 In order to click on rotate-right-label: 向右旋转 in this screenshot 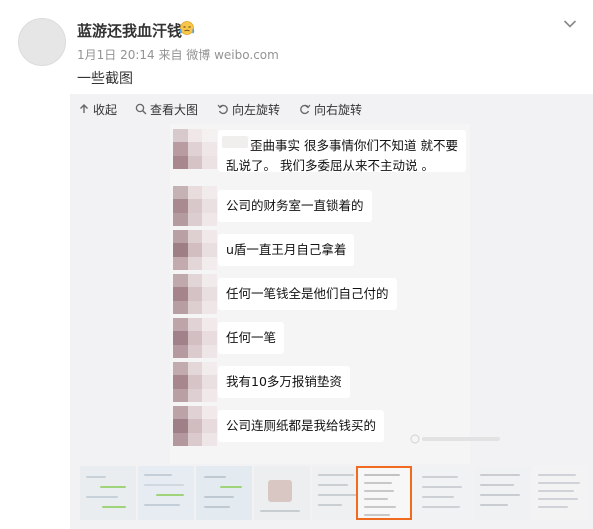, I will do `click(338, 109)`.